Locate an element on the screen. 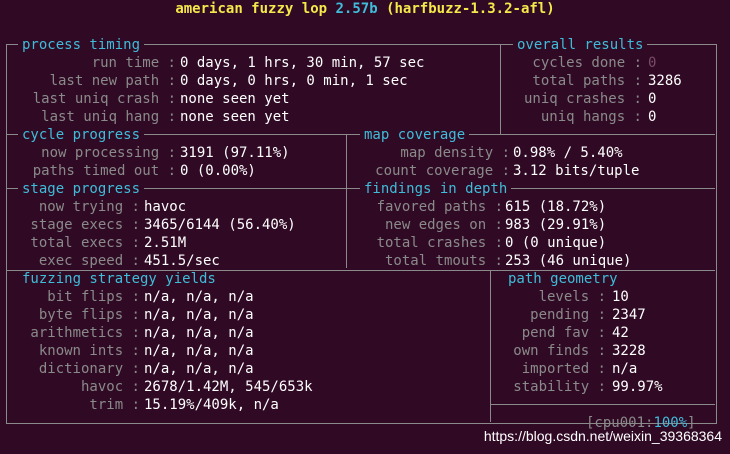  fd-label-2: total crashes : is located at coordinates (439, 243).